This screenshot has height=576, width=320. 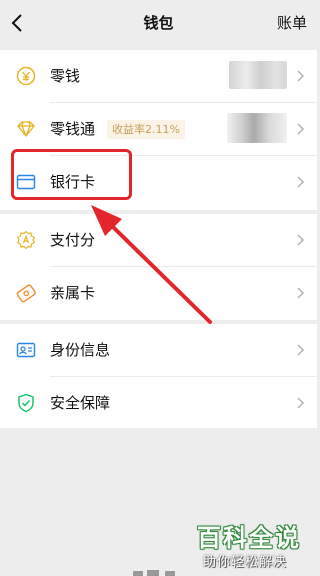 I want to click on coin-icon, so click(x=26, y=76).